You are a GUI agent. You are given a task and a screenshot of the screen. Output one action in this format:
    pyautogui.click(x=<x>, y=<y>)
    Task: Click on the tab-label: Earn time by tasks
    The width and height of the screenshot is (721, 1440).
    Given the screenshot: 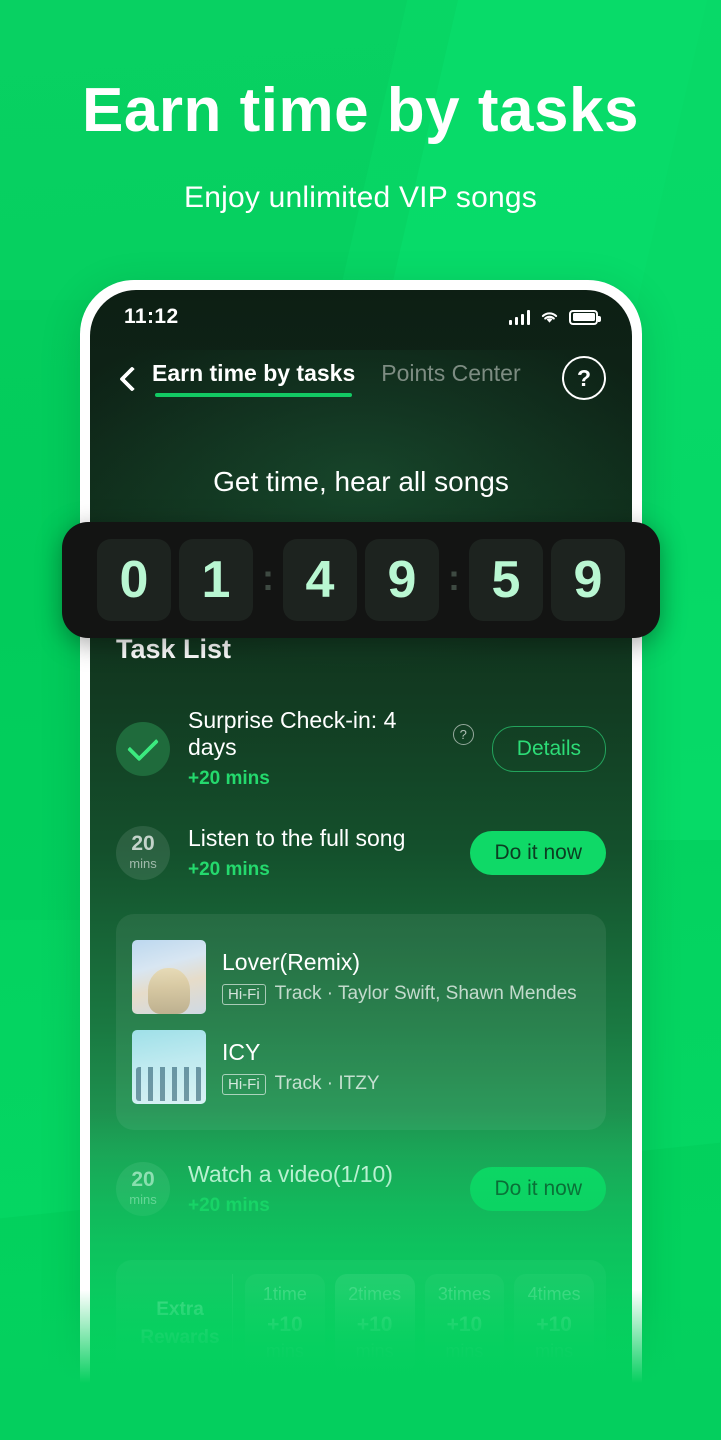 What is the action you would take?
    pyautogui.click(x=254, y=372)
    